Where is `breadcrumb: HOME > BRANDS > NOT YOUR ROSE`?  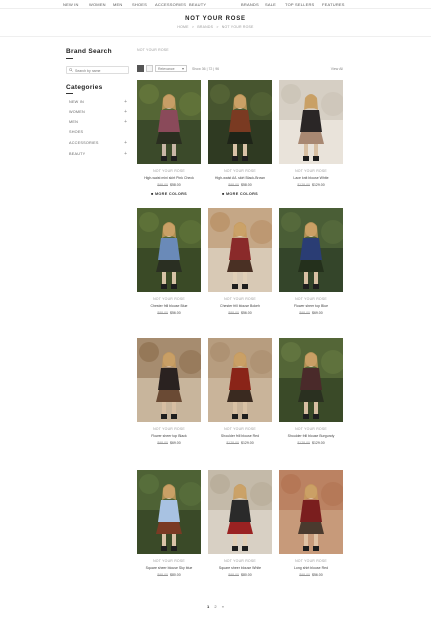 breadcrumb: HOME > BRANDS > NOT YOUR ROSE is located at coordinates (215, 27).